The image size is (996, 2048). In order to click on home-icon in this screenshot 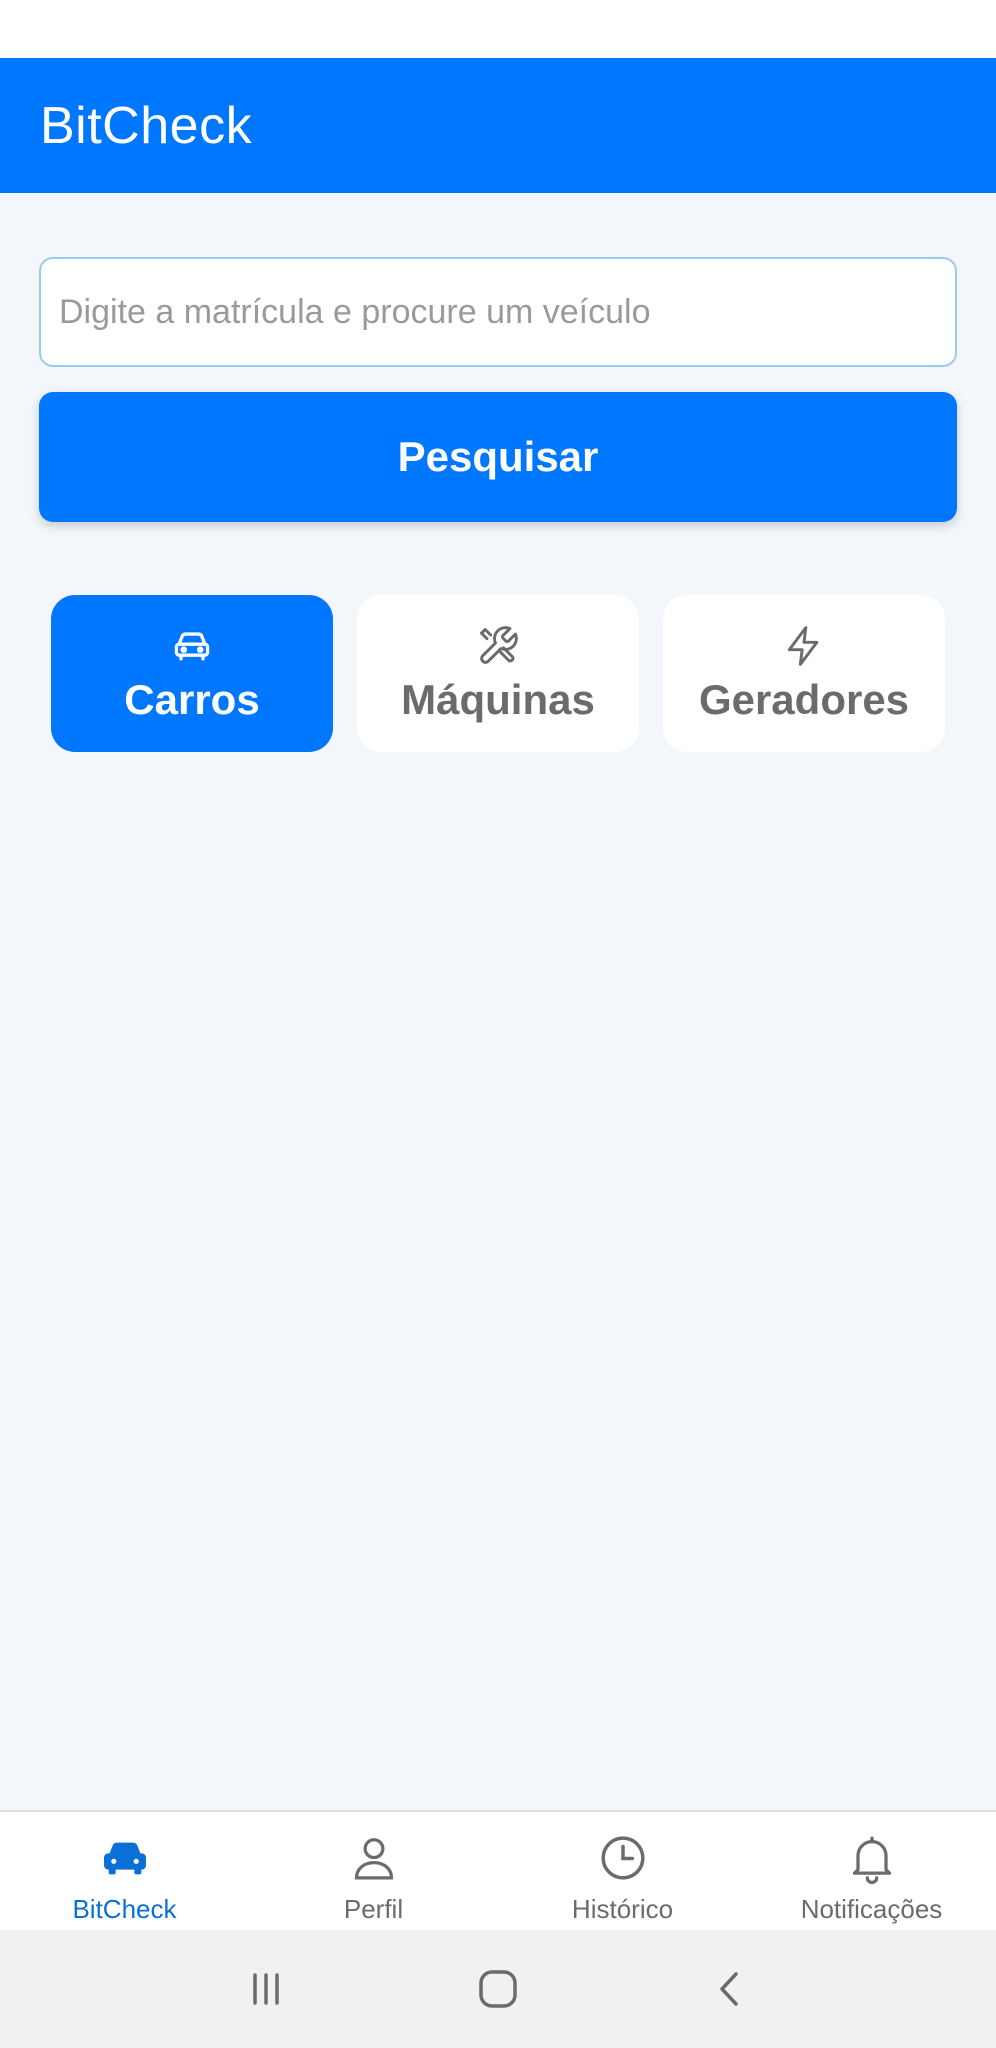, I will do `click(498, 1989)`.